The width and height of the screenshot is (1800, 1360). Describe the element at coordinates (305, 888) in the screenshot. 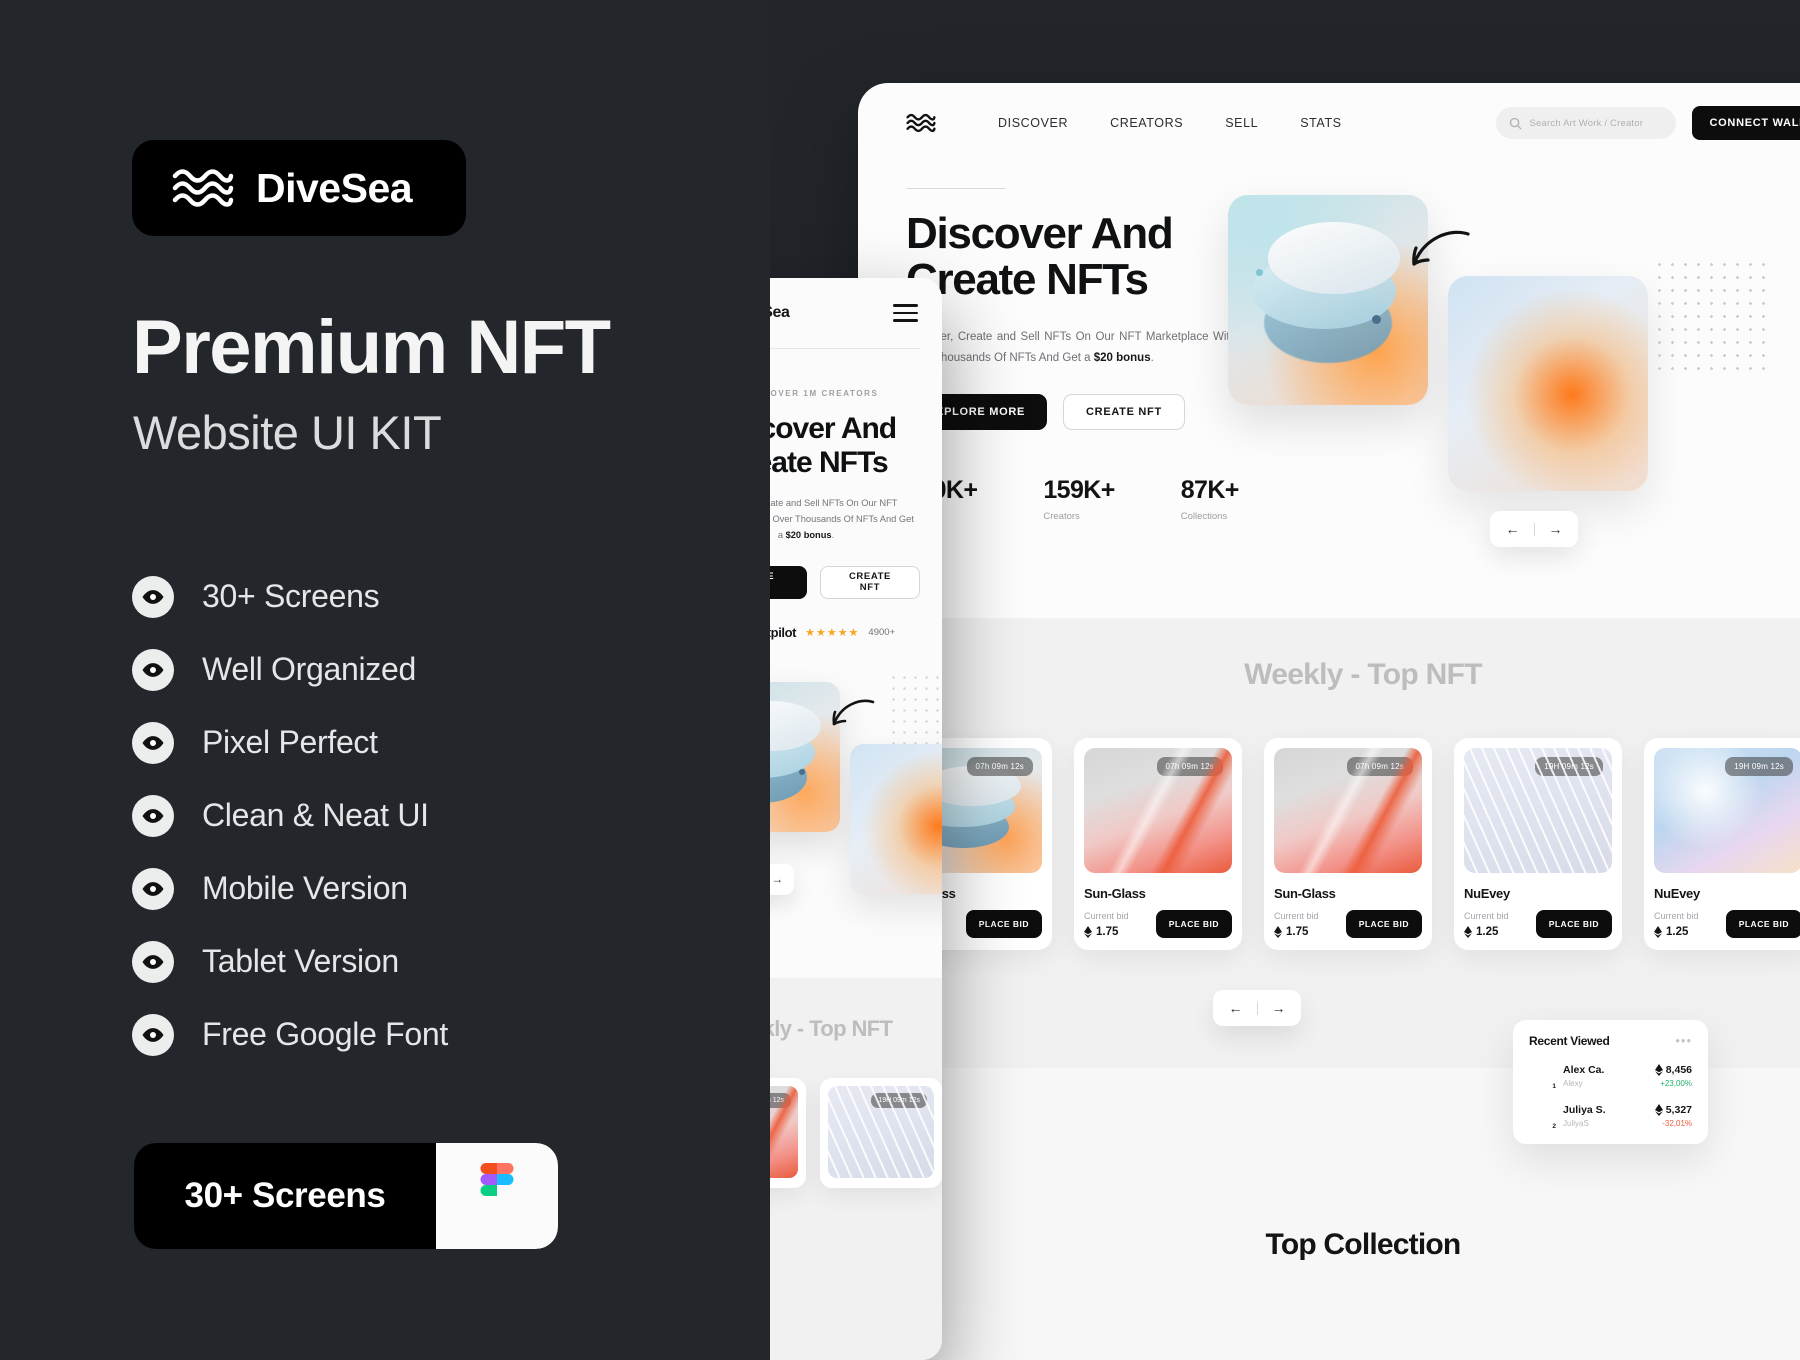

I see `feature-label: Mobile Version` at that location.